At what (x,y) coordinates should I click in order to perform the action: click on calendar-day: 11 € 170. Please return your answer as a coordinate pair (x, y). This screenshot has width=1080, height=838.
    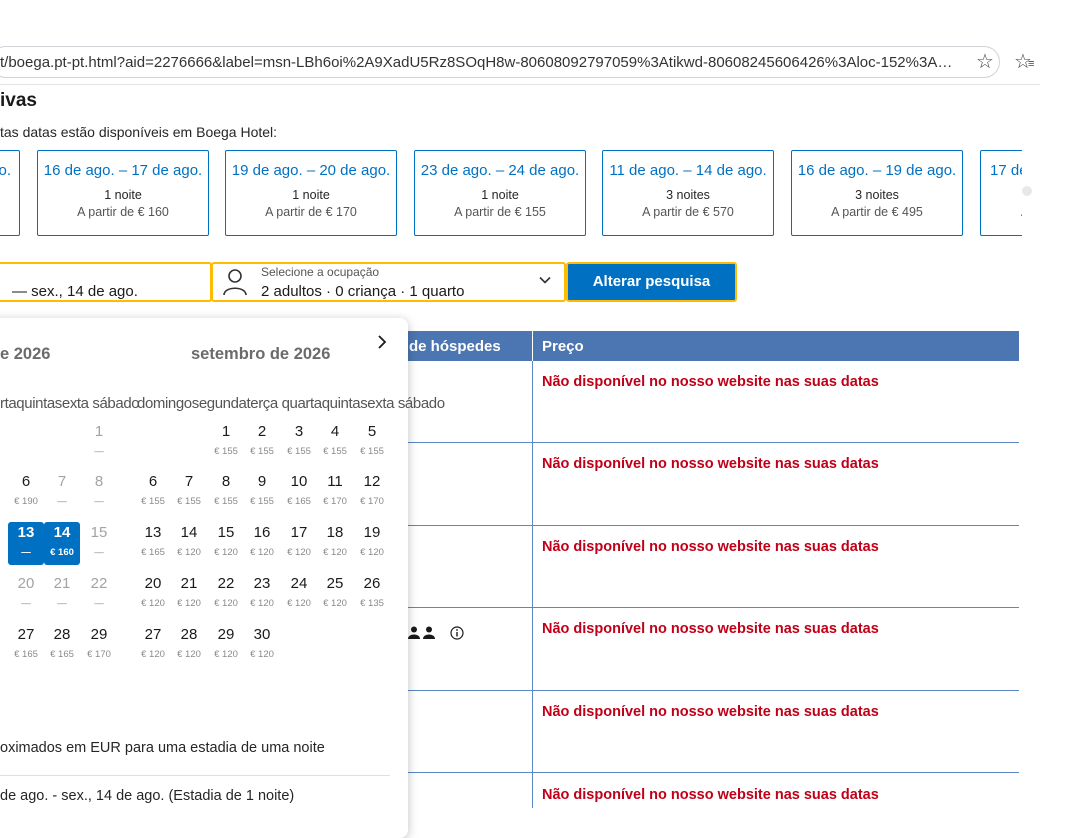
    Looking at the image, I should click on (335, 490).